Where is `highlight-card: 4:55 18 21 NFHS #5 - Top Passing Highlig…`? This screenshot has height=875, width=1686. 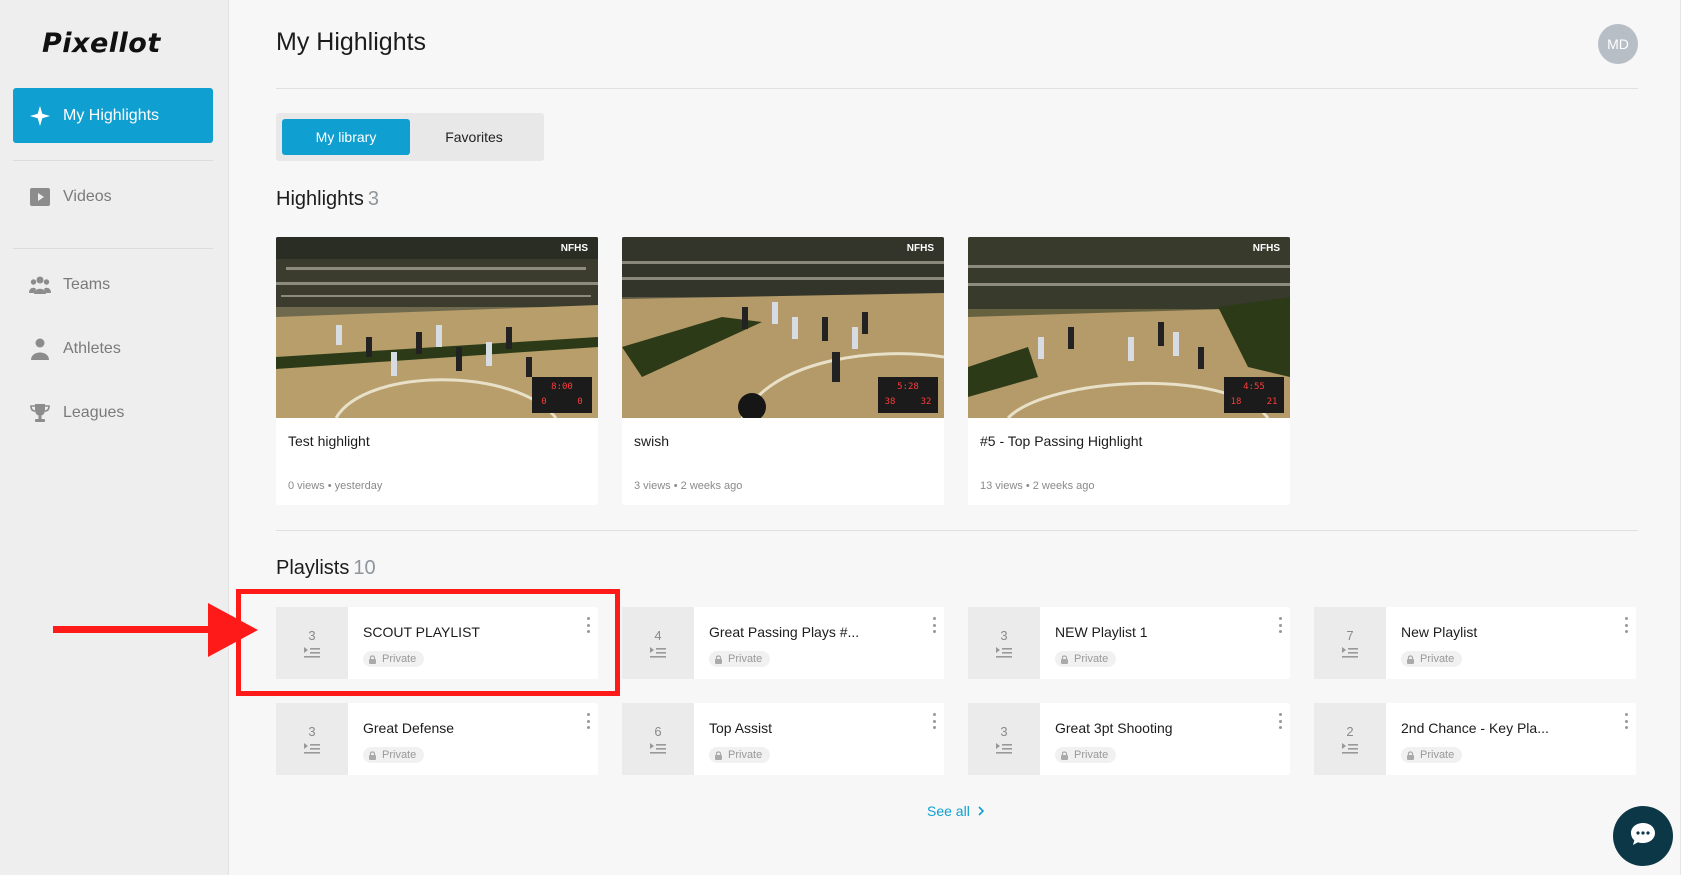
highlight-card: 4:55 18 21 NFHS #5 - Top Passing Highlig… is located at coordinates (1129, 371).